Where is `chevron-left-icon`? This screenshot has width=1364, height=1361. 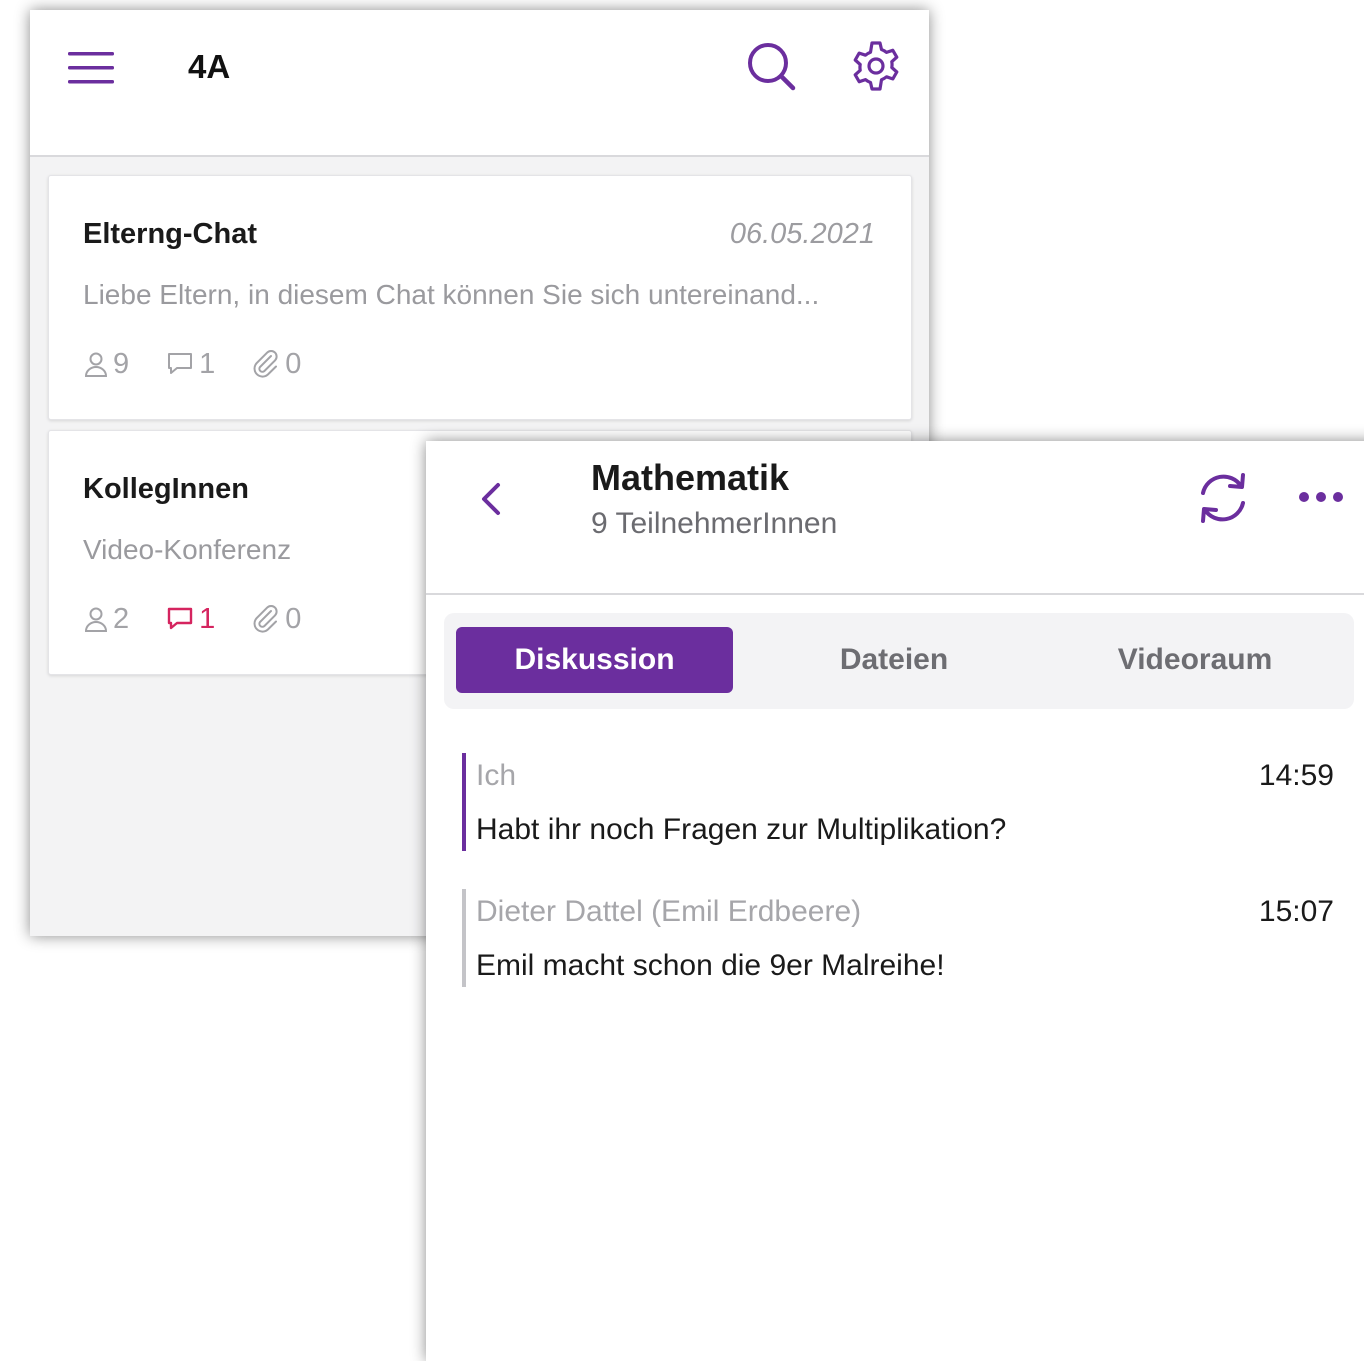
chevron-left-icon is located at coordinates (491, 499).